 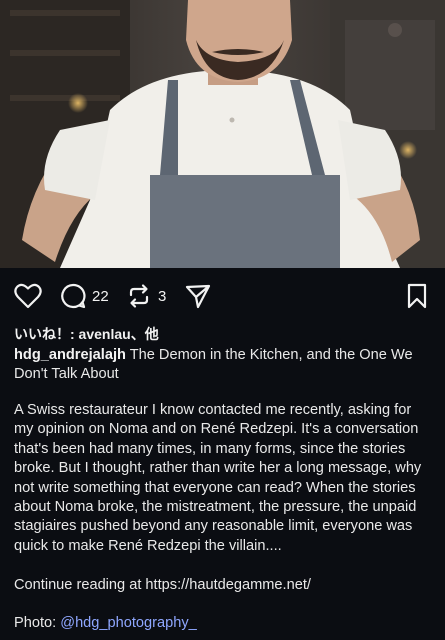 I want to click on repost-button: 3, so click(x=146, y=296).